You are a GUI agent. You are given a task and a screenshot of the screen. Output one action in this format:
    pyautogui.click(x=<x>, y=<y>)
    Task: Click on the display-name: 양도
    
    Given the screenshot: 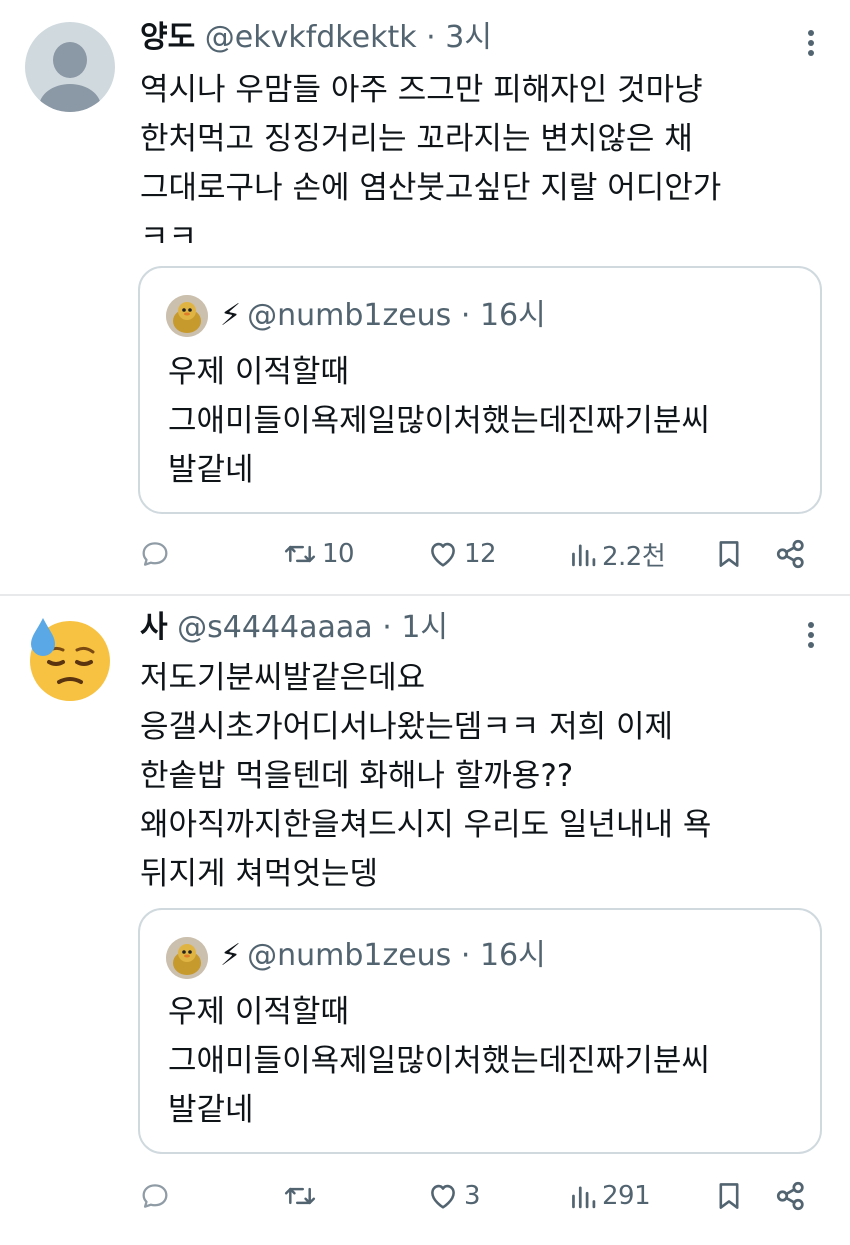 What is the action you would take?
    pyautogui.click(x=167, y=37)
    